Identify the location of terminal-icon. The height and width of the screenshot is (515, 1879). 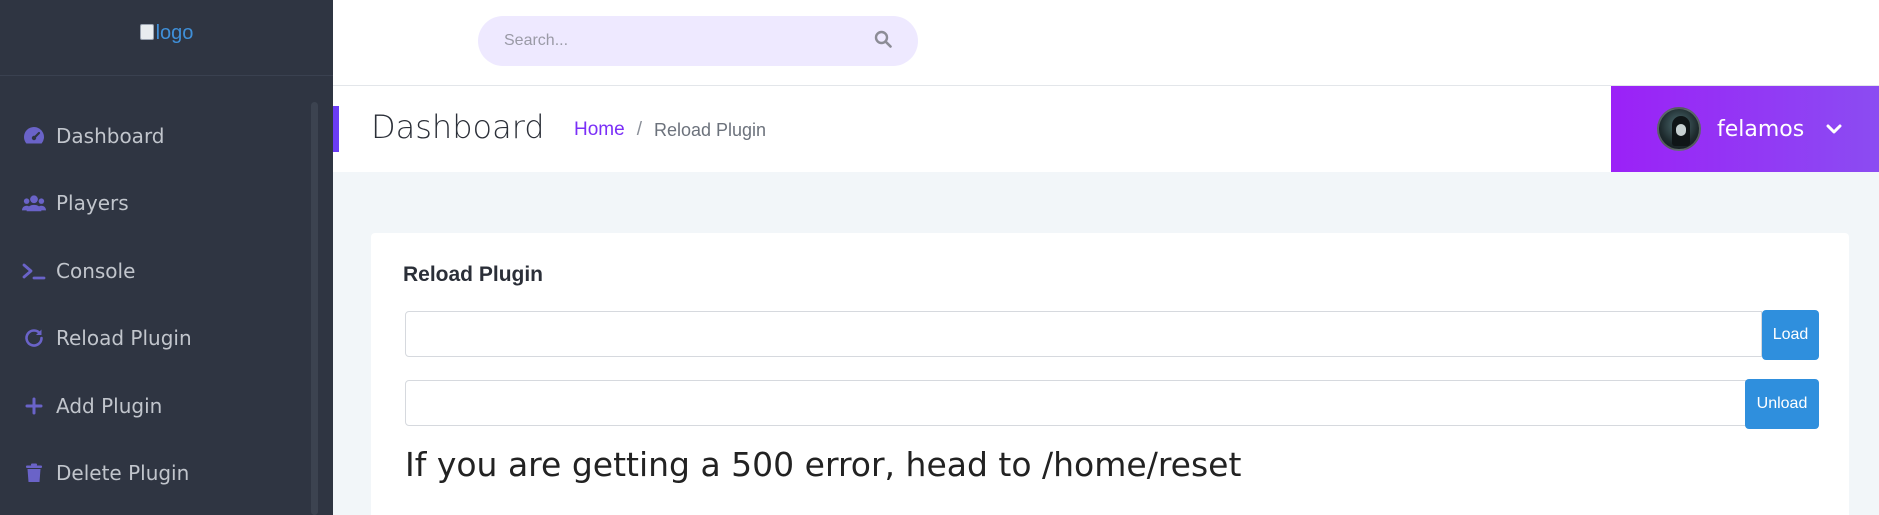
(34, 271).